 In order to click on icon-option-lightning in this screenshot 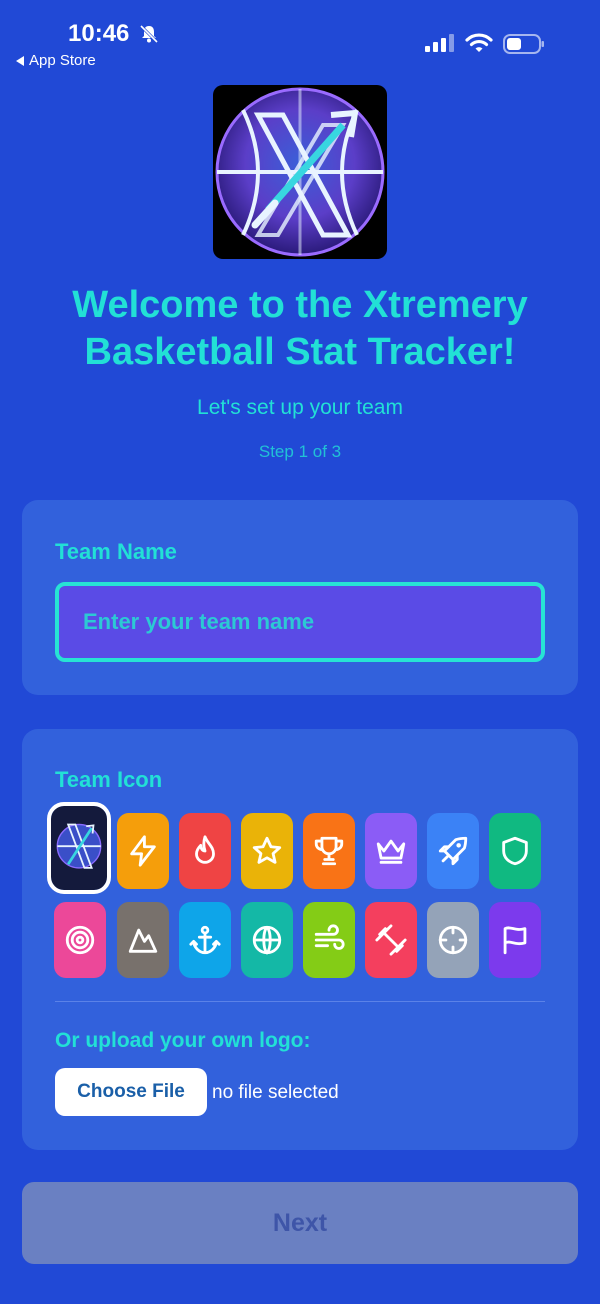, I will do `click(143, 851)`.